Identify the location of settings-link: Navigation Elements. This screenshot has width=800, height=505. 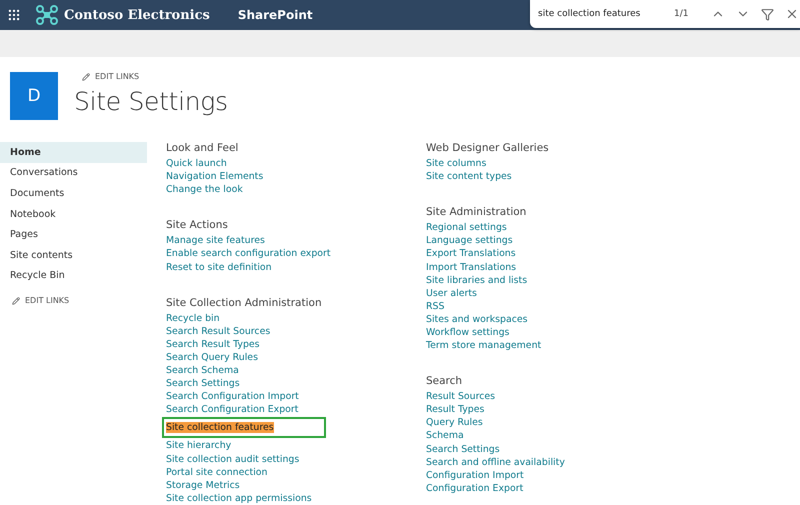
(215, 176).